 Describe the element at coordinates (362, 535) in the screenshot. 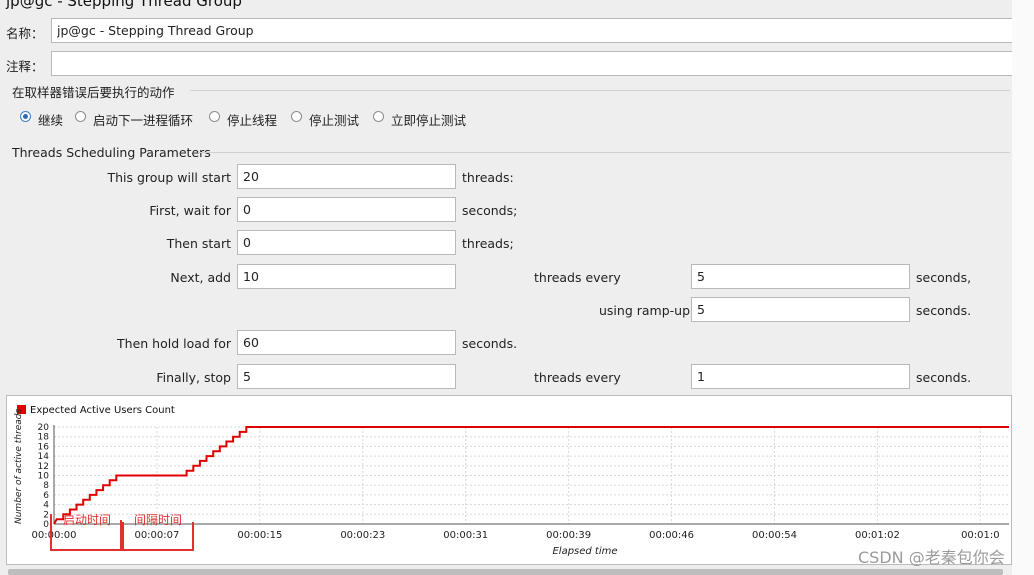

I see `x-tick-label: 00:00:23` at that location.